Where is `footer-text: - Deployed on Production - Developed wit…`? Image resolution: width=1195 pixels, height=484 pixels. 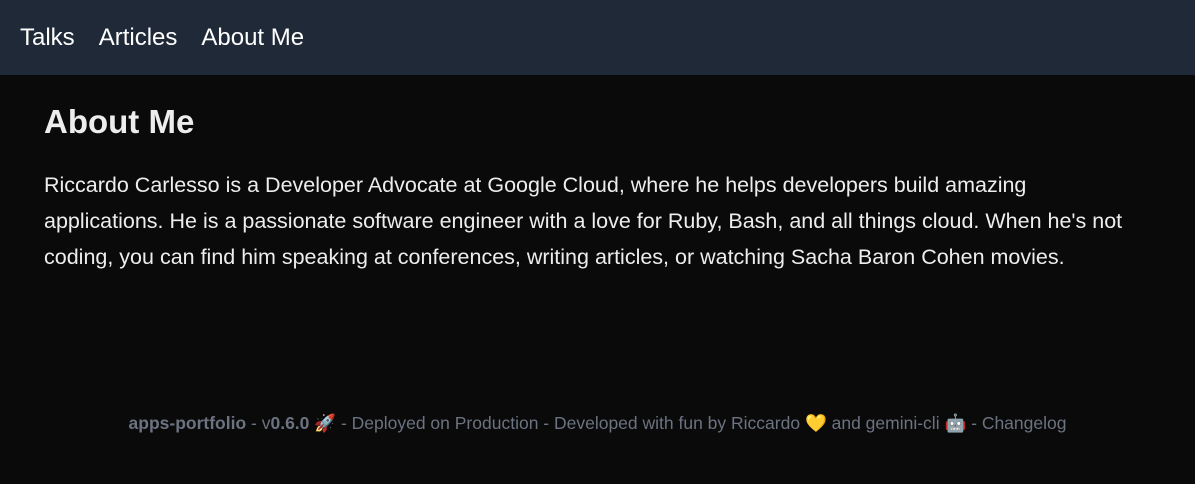
footer-text: - Deployed on Production - Developed wit… is located at coordinates (570, 423).